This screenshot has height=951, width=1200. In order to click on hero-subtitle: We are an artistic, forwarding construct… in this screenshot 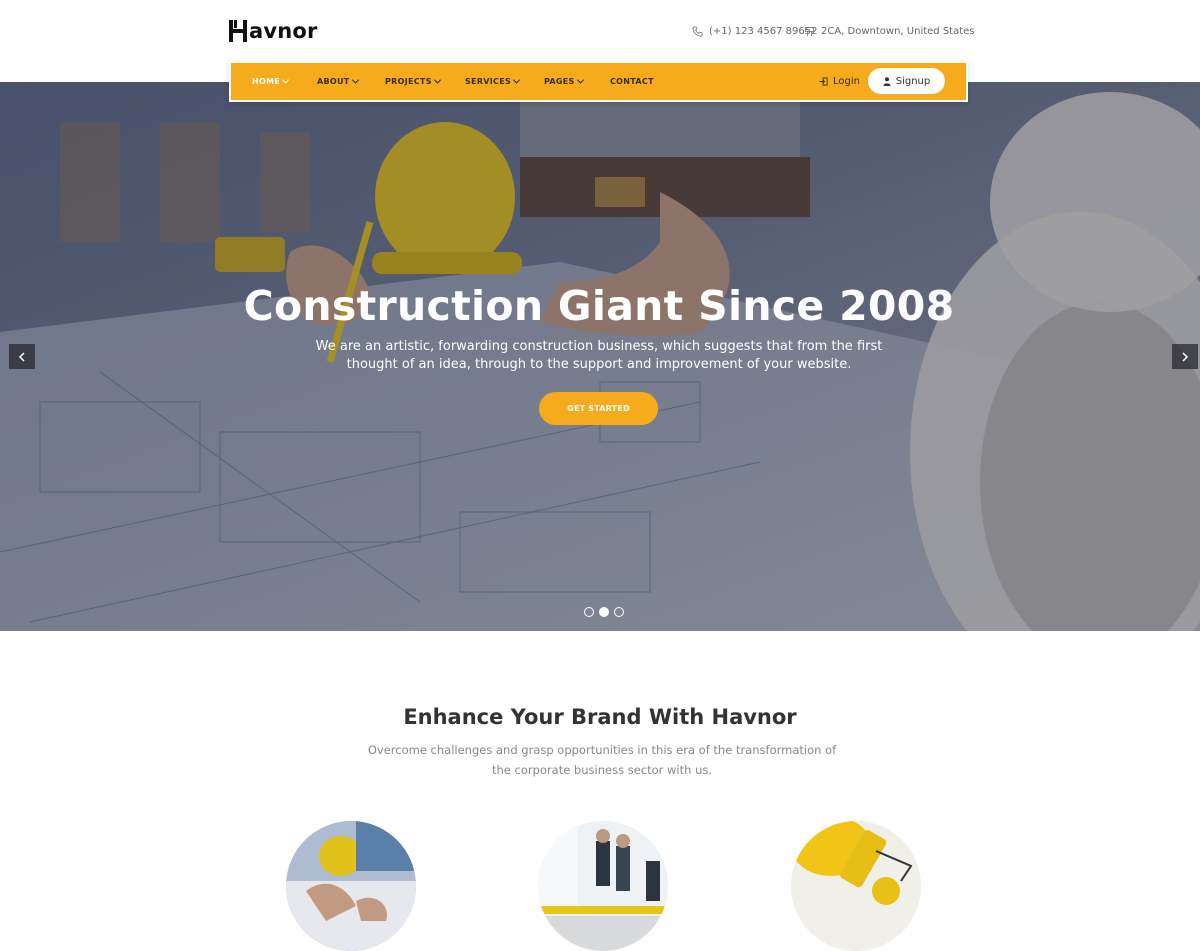, I will do `click(599, 355)`.